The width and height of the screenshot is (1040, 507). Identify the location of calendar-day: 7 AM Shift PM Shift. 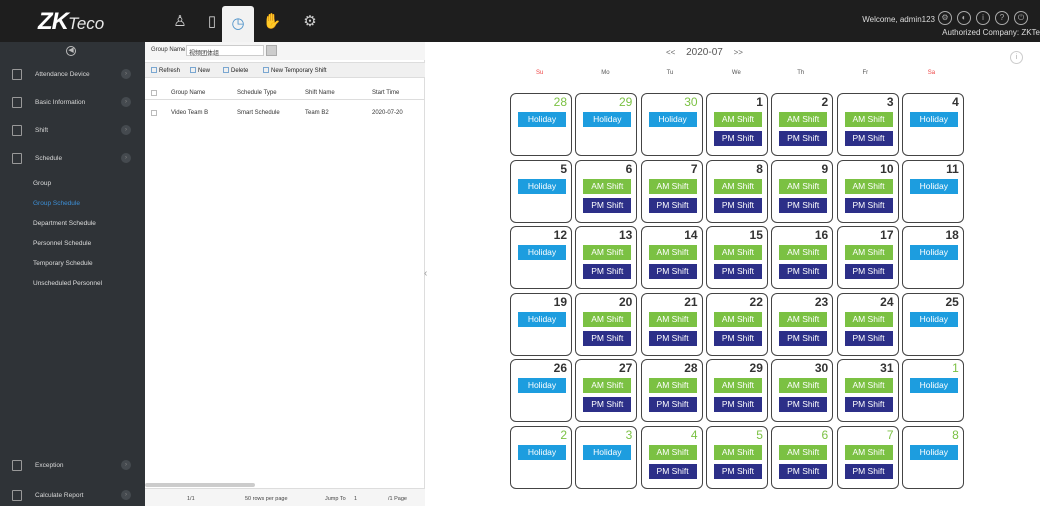
(867, 457).